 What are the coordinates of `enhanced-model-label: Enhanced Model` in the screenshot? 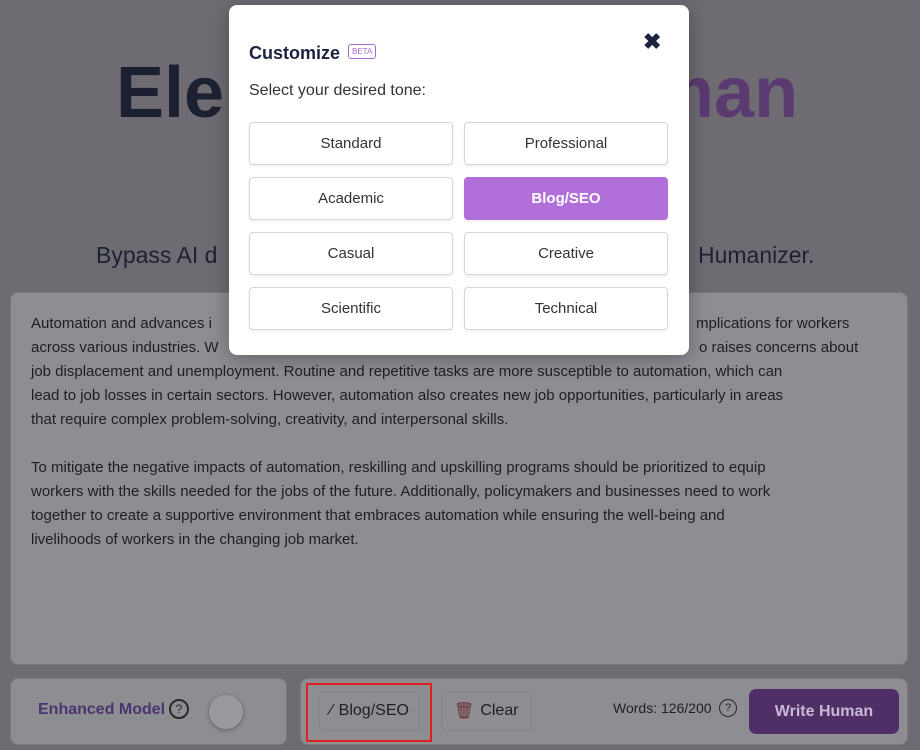 It's located at (102, 709).